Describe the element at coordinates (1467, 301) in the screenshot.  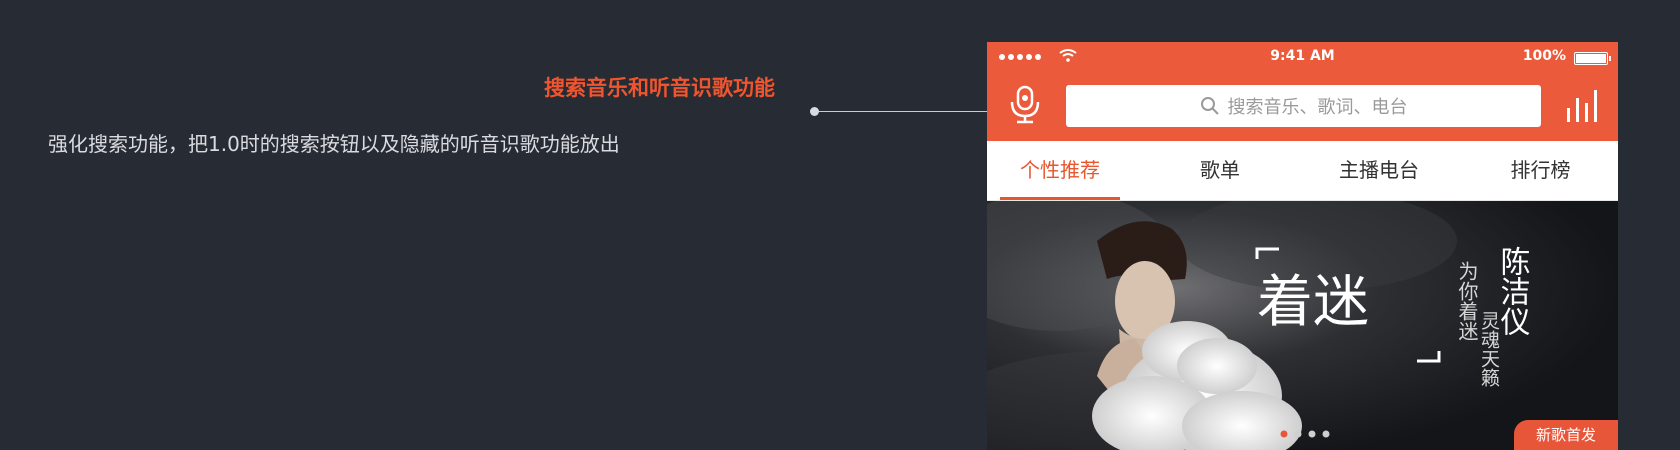
I see `banner-subtitle-left: 为你着迷` at that location.